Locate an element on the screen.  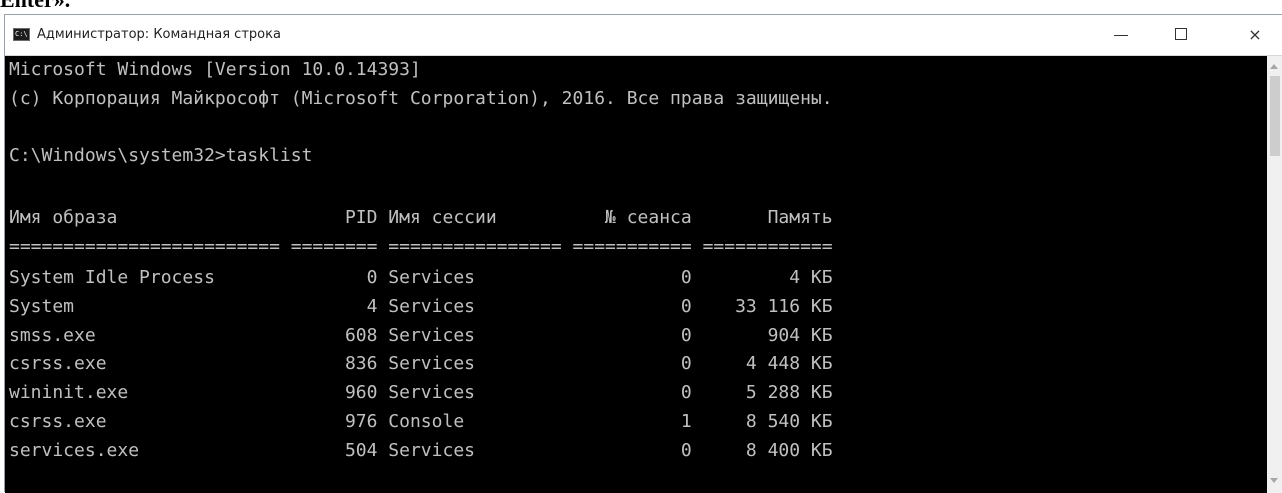
scroll-thumb is located at coordinates (1275, 116).